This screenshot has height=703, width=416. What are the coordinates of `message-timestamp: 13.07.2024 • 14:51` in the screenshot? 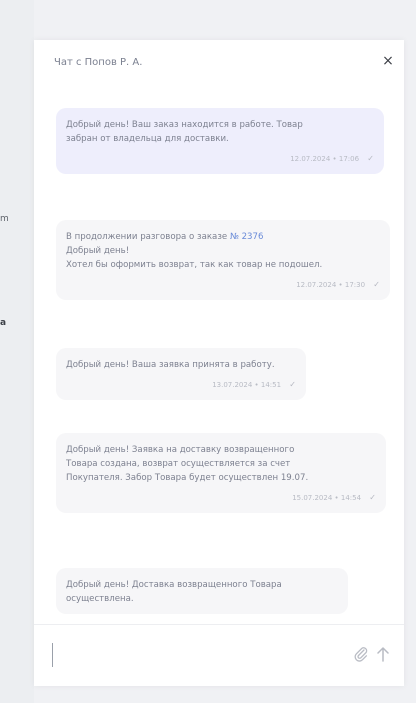 It's located at (247, 385).